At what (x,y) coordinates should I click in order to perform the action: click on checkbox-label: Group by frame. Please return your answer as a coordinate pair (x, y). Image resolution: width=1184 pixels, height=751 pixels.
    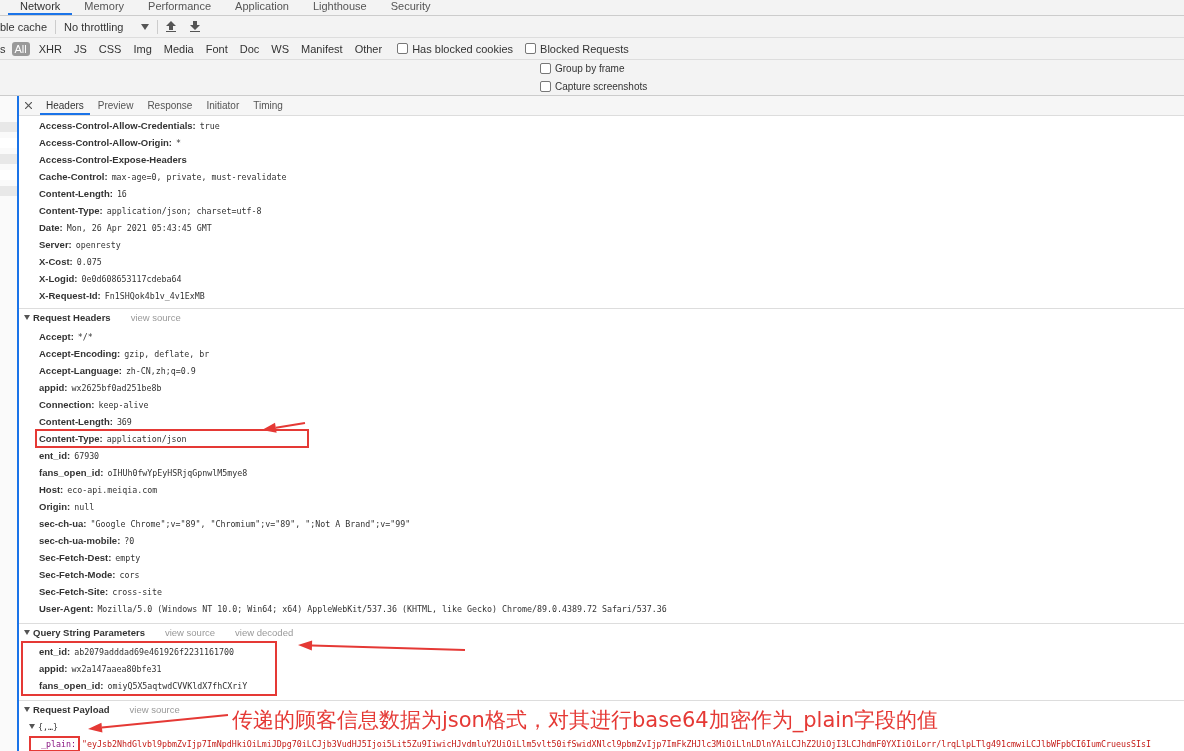
    Looking at the image, I should click on (590, 69).